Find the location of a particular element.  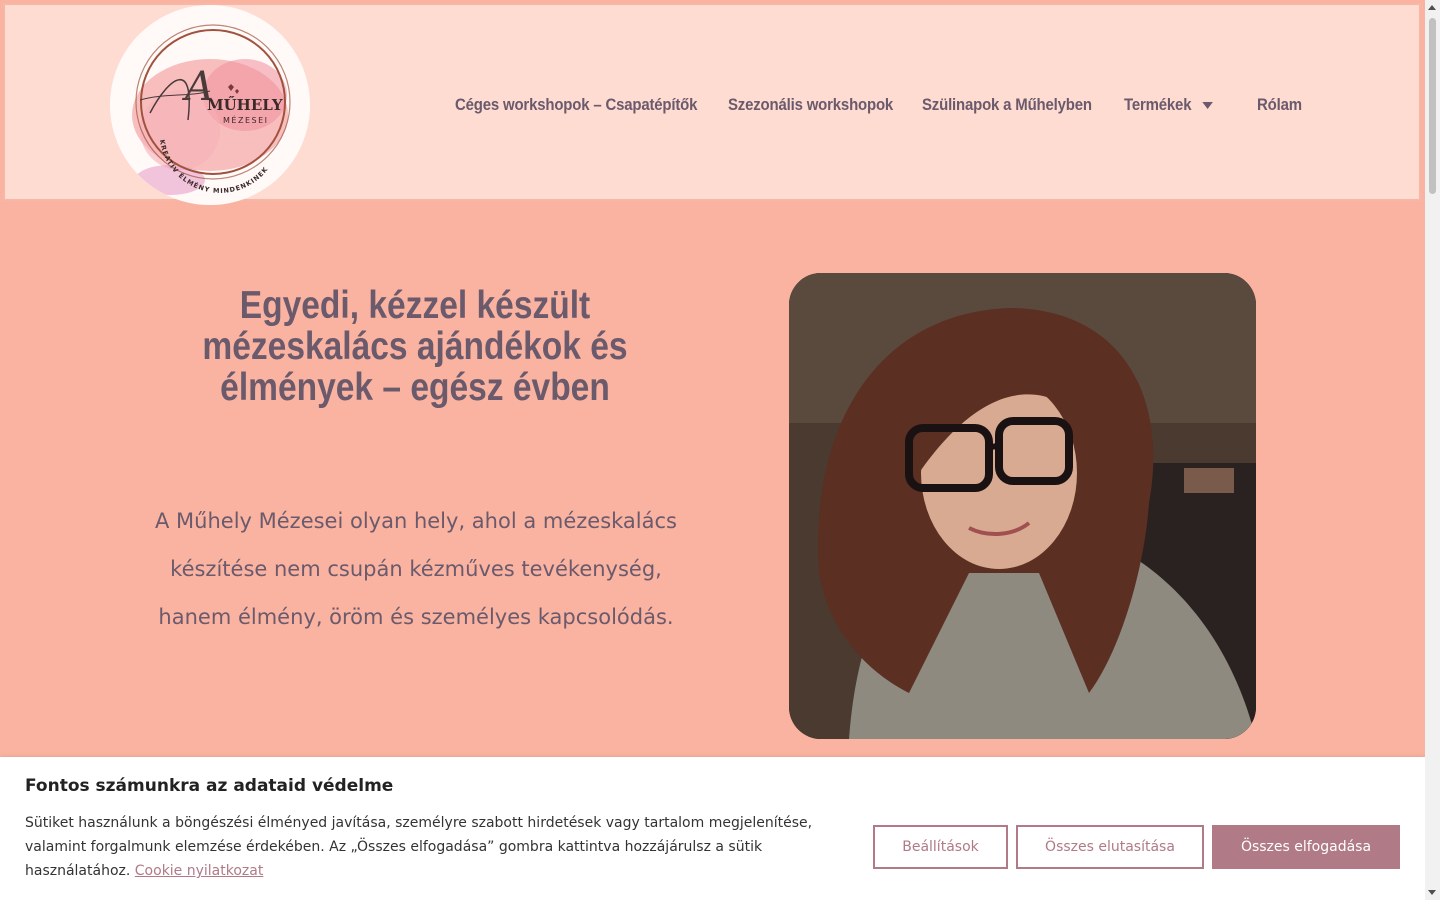

scroll-up-icon is located at coordinates (1432, 7).